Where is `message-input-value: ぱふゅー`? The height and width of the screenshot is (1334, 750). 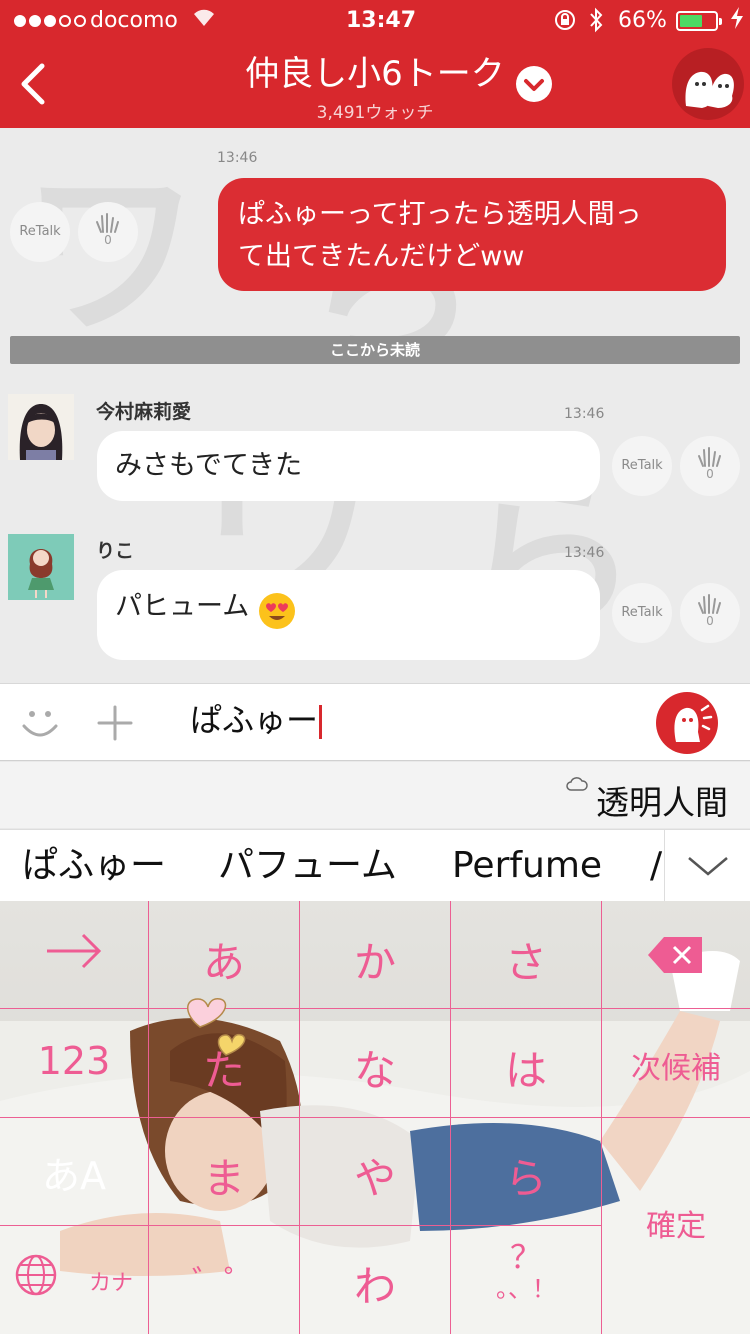
message-input-value: ぱふゅー is located at coordinates (254, 720).